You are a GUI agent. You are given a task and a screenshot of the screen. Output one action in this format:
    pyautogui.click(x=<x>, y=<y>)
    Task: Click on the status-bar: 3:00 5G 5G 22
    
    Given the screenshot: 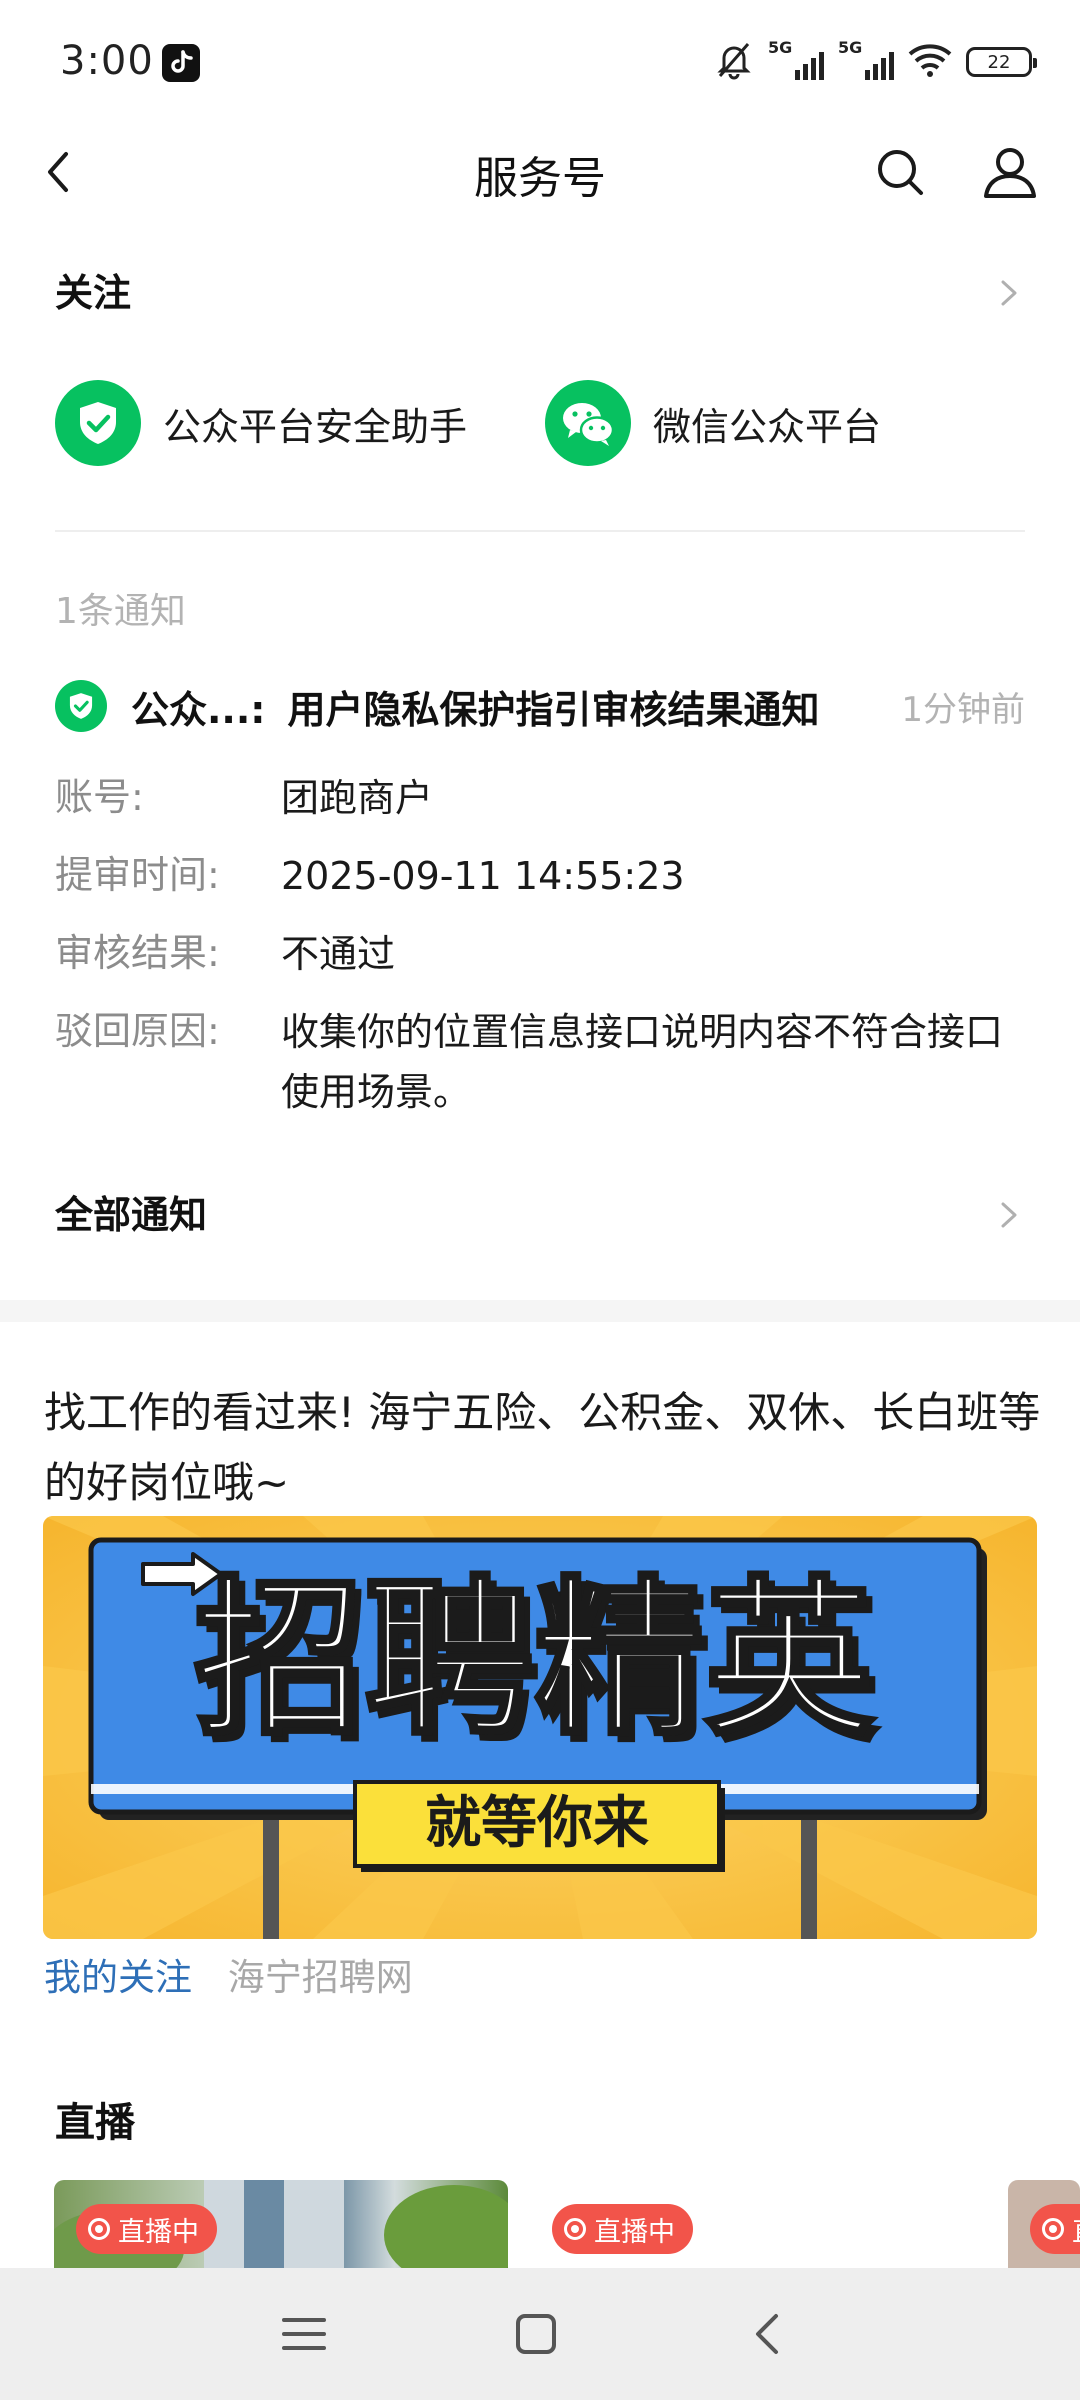 What is the action you would take?
    pyautogui.click(x=540, y=60)
    